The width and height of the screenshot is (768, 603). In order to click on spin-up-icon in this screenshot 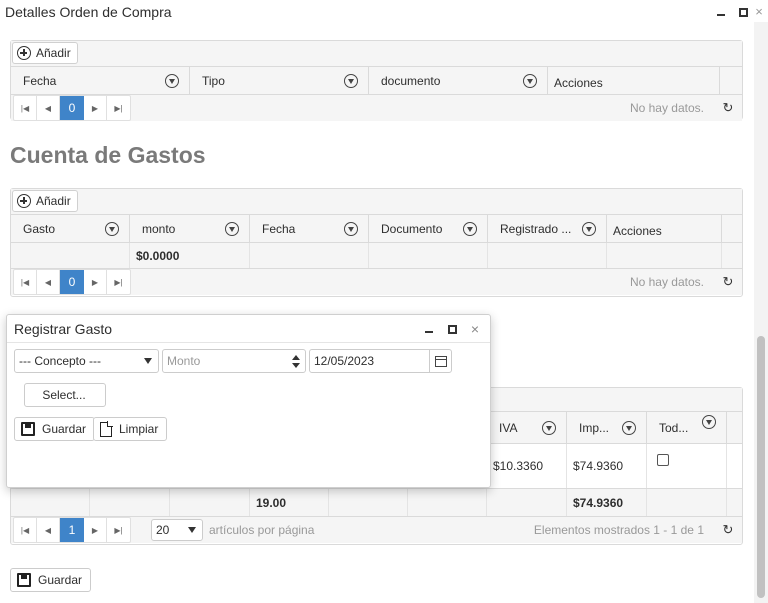, I will do `click(296, 357)`.